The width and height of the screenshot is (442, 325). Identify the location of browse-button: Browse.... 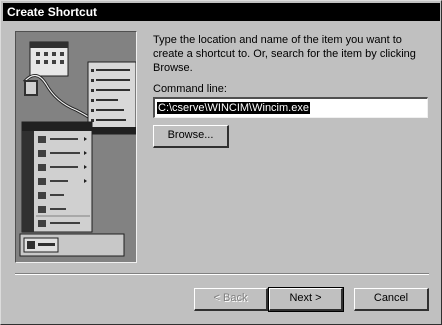
(191, 136).